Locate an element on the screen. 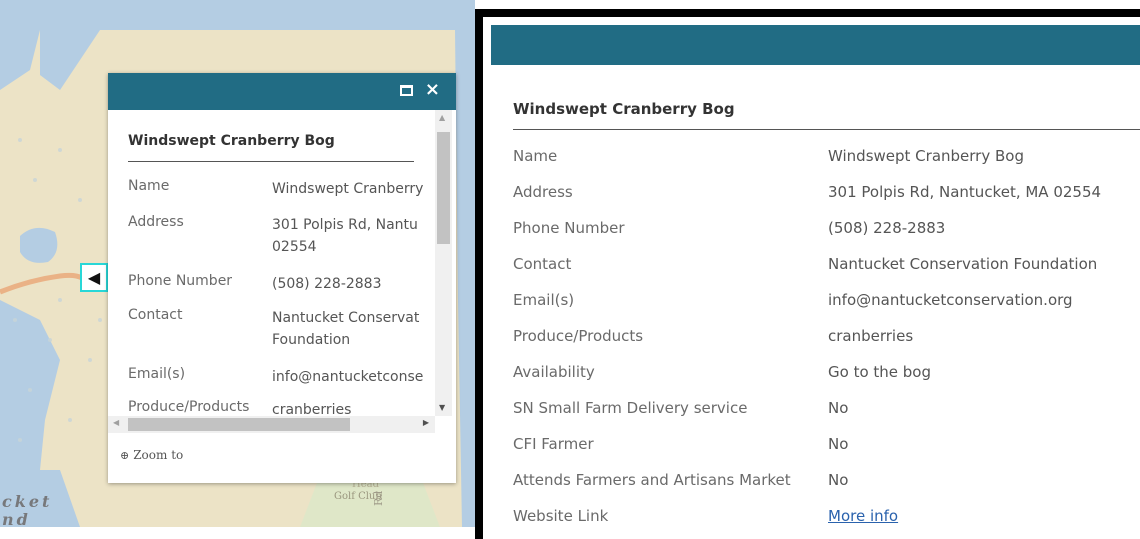 This screenshot has width=1140, height=539. field-value: info@nantucketconse is located at coordinates (348, 377).